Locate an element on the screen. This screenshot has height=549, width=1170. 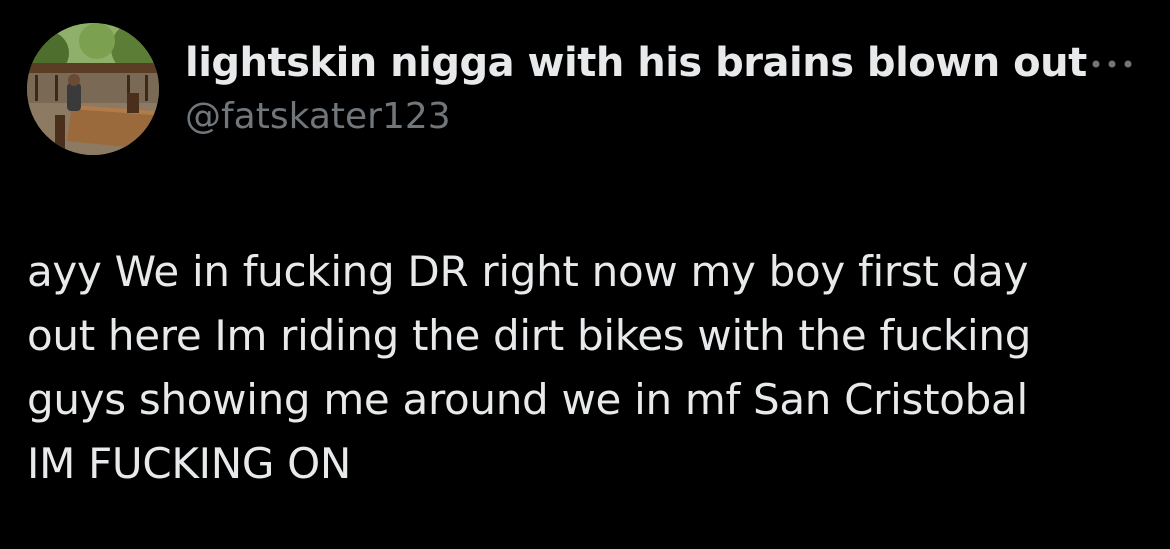
author-handle: @fatskater123 is located at coordinates (318, 116).